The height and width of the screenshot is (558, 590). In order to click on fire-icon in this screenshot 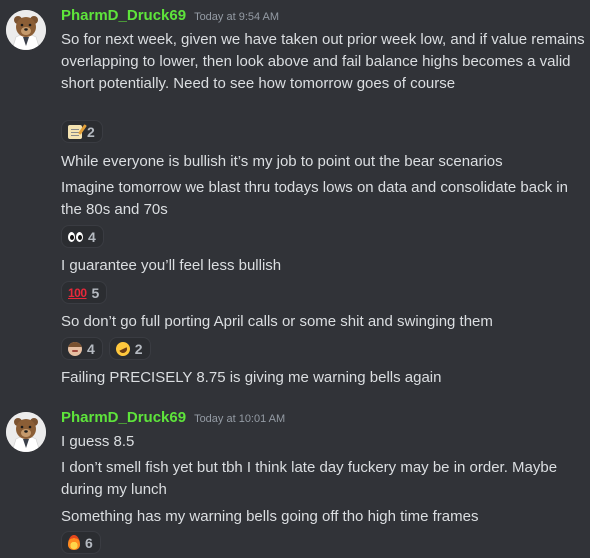, I will do `click(74, 542)`.